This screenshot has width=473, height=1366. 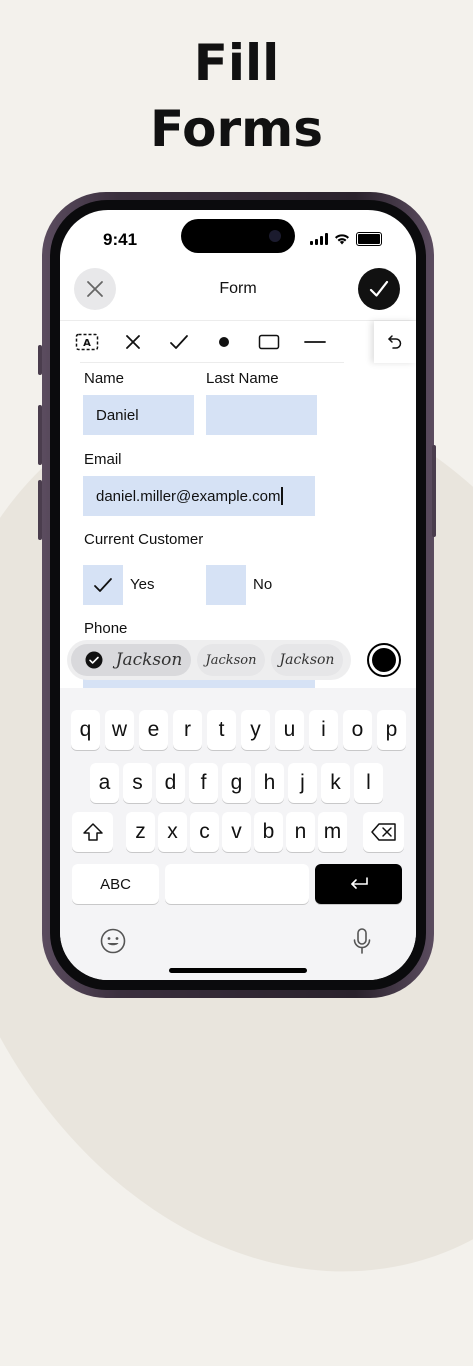 I want to click on keyboard-row-4: ABC, so click(x=238, y=884).